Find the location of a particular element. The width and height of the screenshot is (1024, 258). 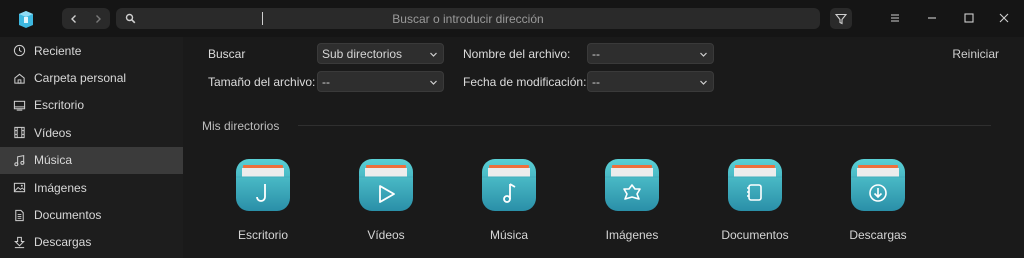

filter-button is located at coordinates (841, 18).